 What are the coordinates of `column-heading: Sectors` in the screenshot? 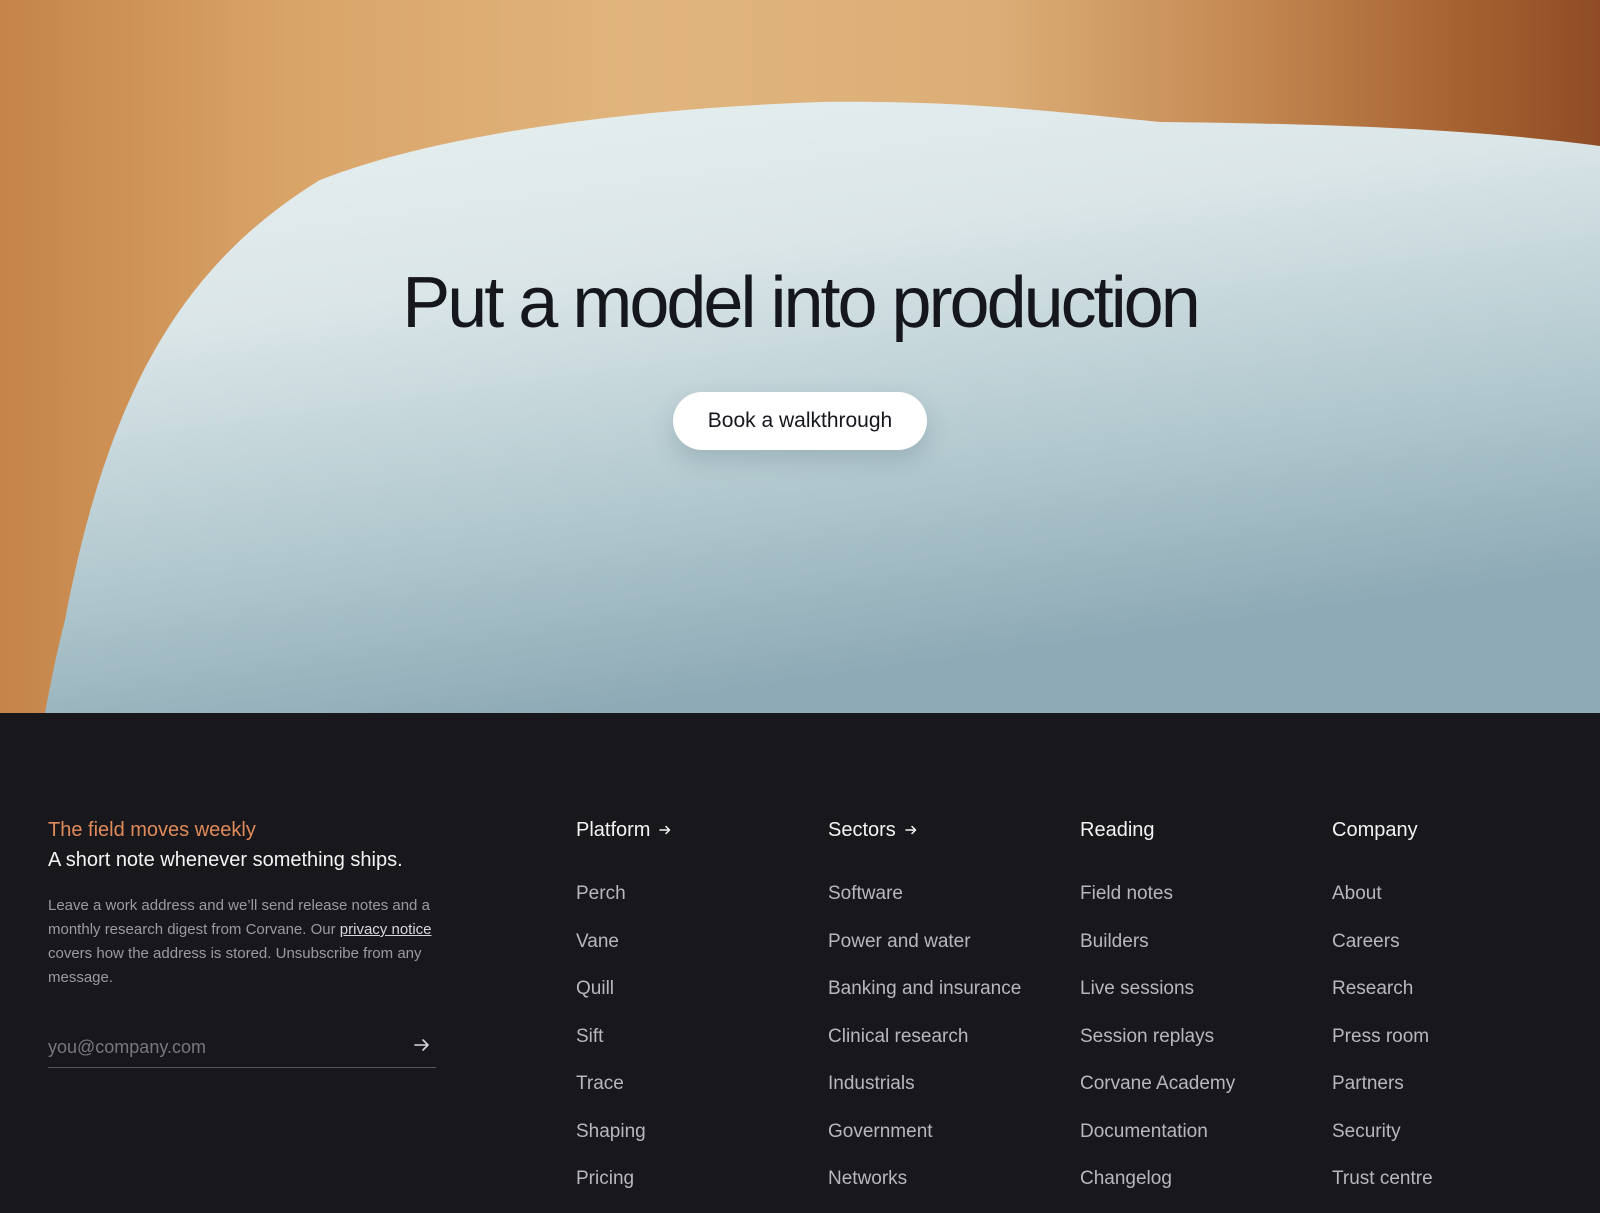 It's located at (948, 830).